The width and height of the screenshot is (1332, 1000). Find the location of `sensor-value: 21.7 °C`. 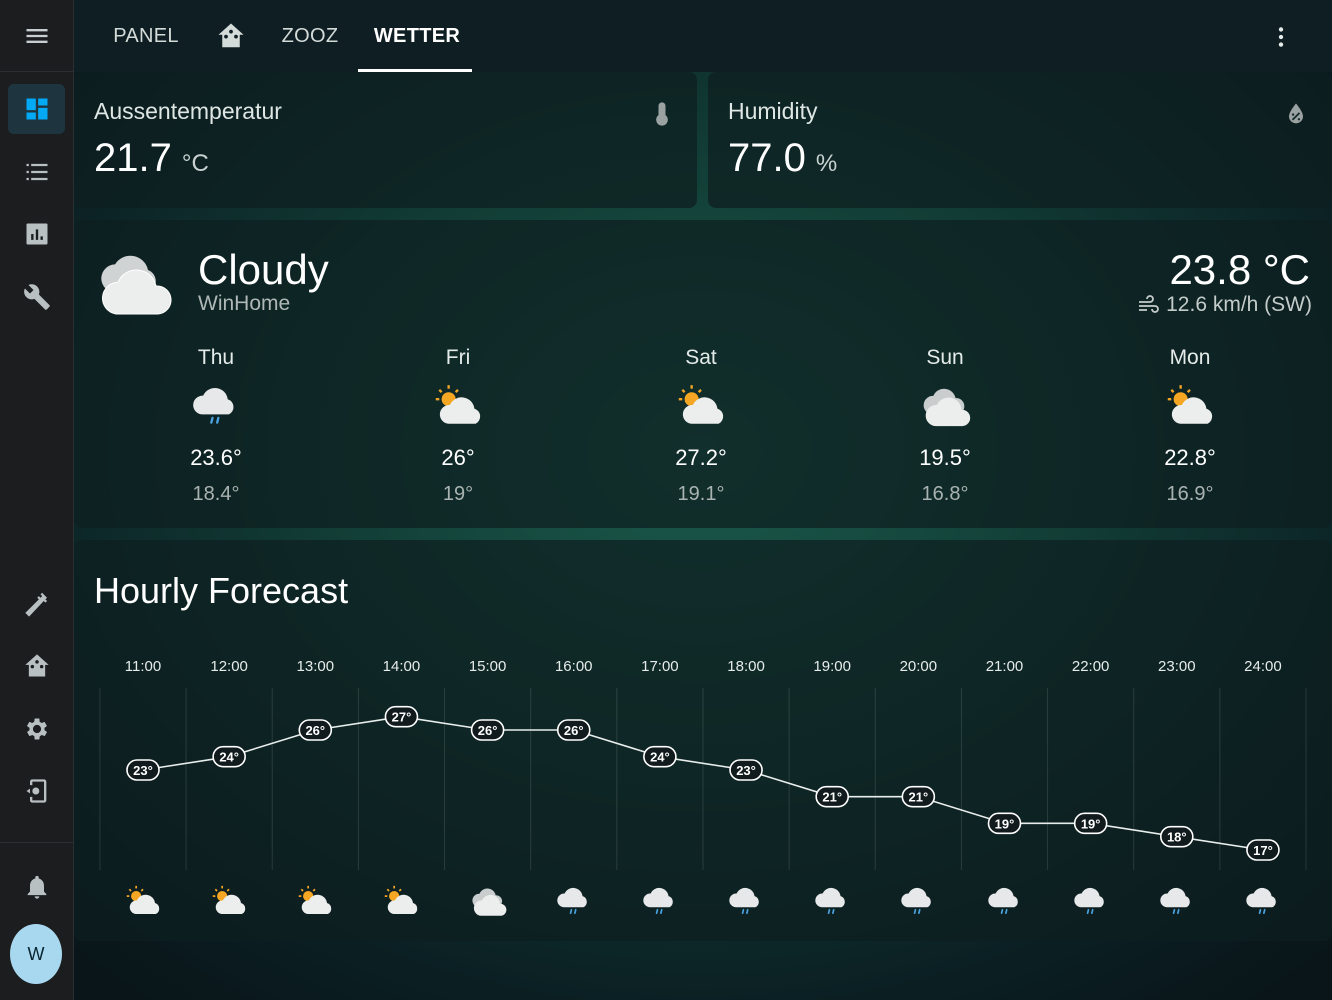

sensor-value: 21.7 °C is located at coordinates (151, 158).